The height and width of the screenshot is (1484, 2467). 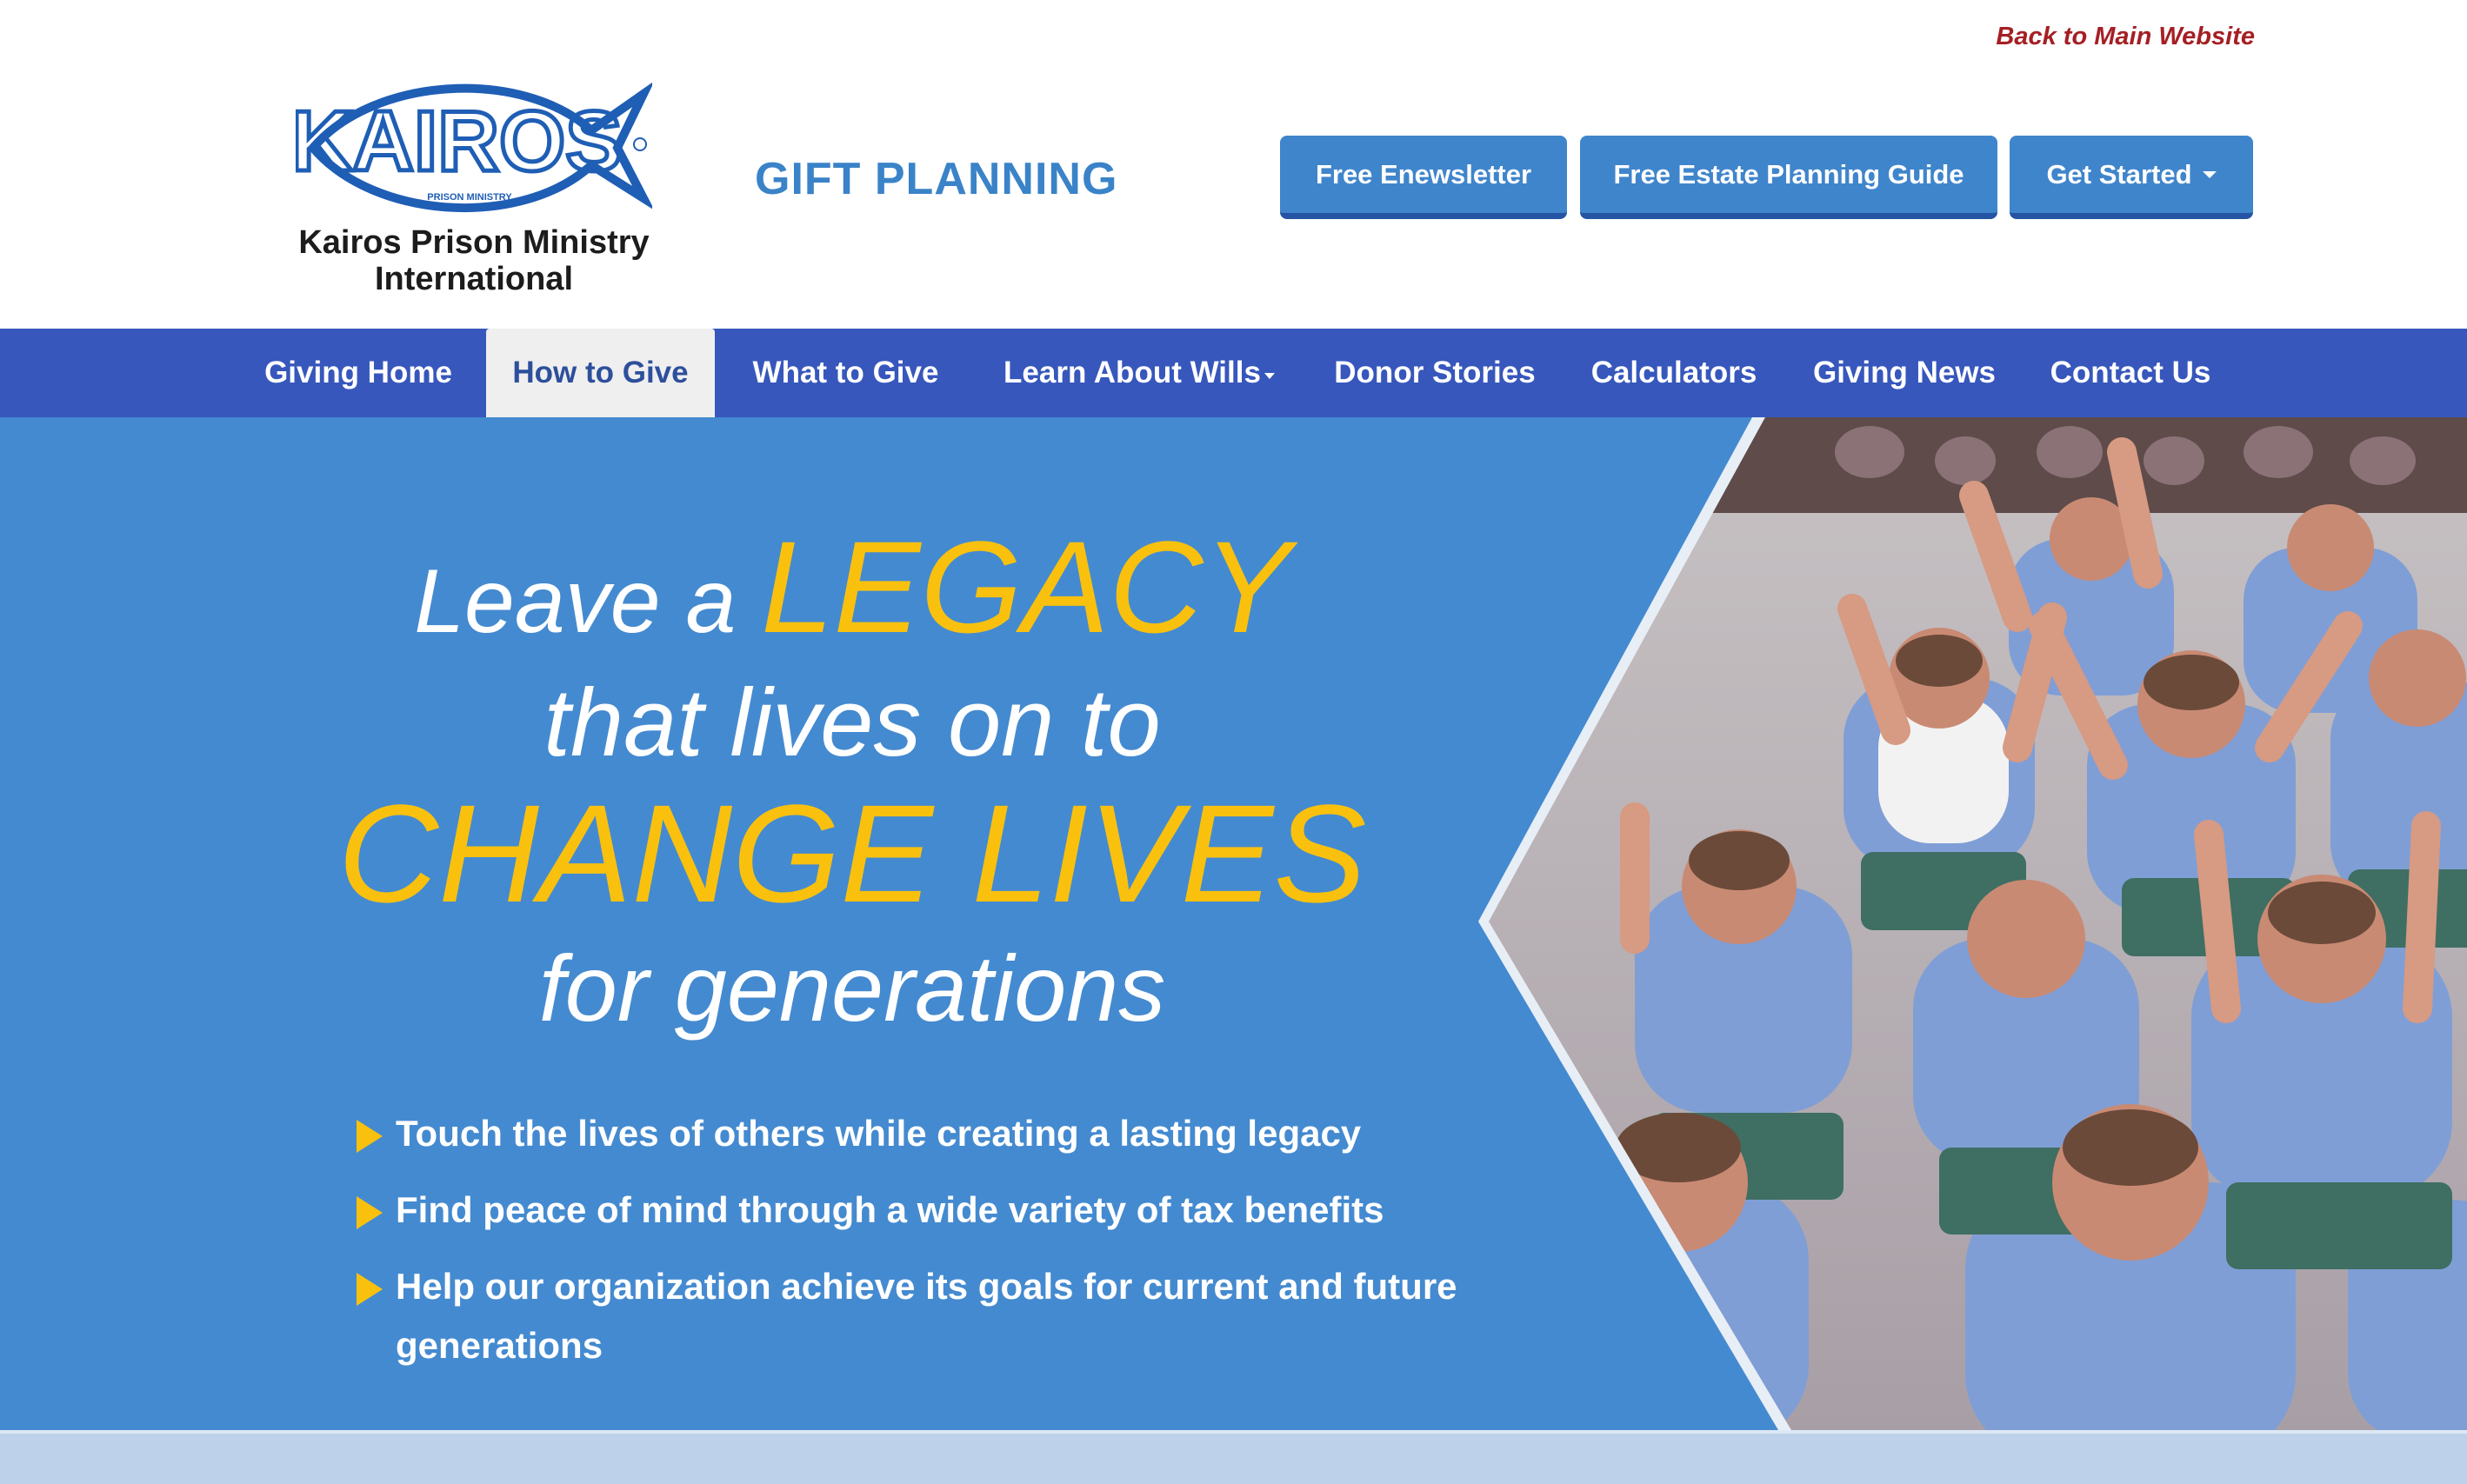 I want to click on nav-label: How to Give, so click(x=601, y=372).